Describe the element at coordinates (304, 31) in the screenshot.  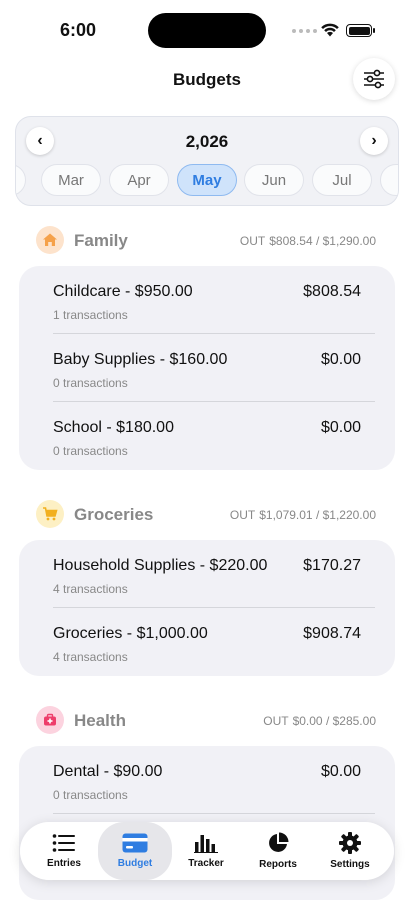
I see `signal-icon` at that location.